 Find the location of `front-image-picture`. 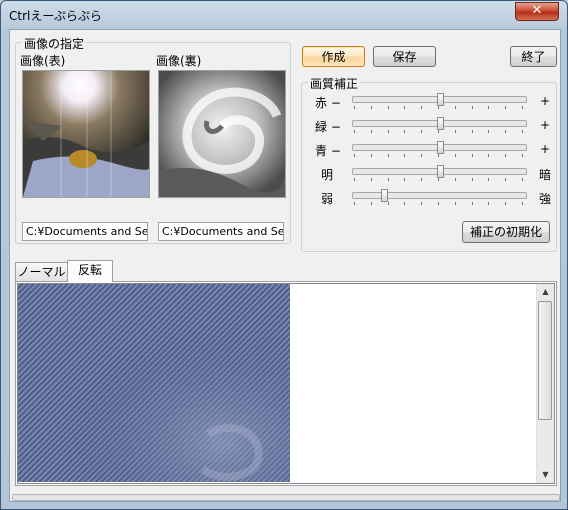

front-image-picture is located at coordinates (86, 134).